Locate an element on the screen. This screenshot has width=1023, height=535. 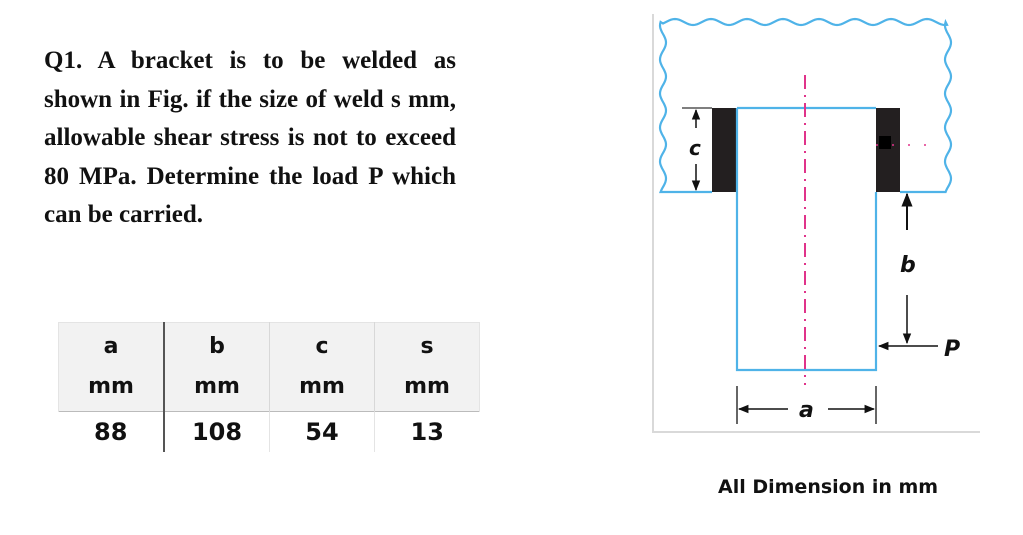
a-label: a is located at coordinates (806, 410).